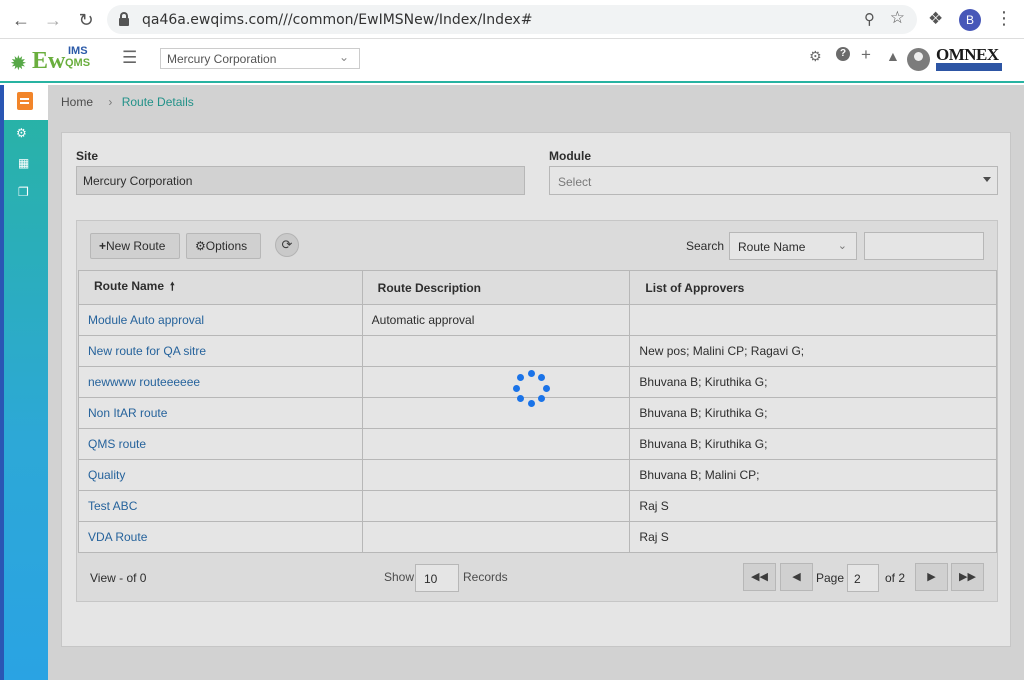  I want to click on sidebar-item-documents, so click(26, 102).